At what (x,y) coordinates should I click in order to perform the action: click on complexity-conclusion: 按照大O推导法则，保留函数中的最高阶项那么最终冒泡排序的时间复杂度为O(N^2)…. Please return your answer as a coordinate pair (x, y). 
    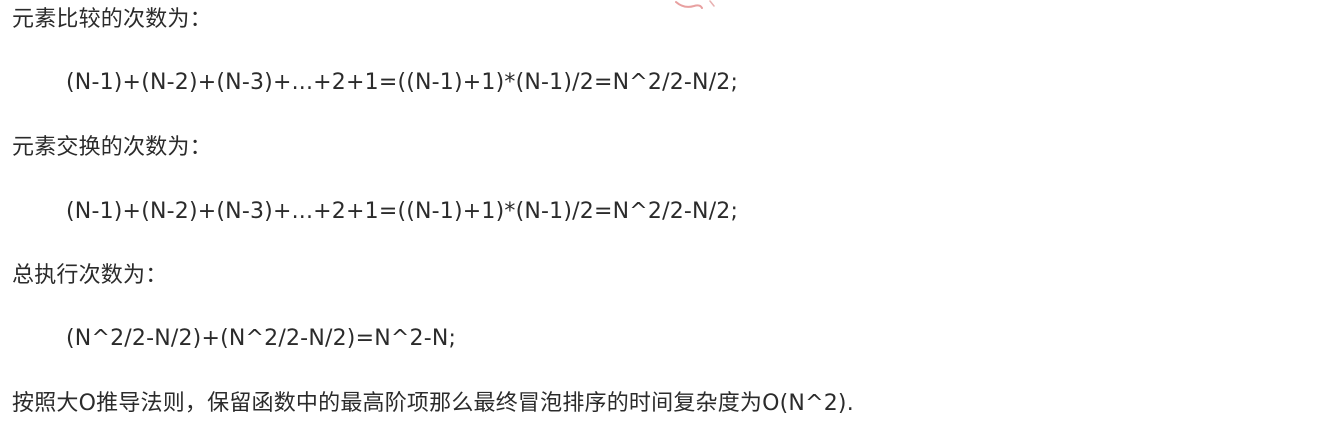
    Looking at the image, I should click on (433, 403).